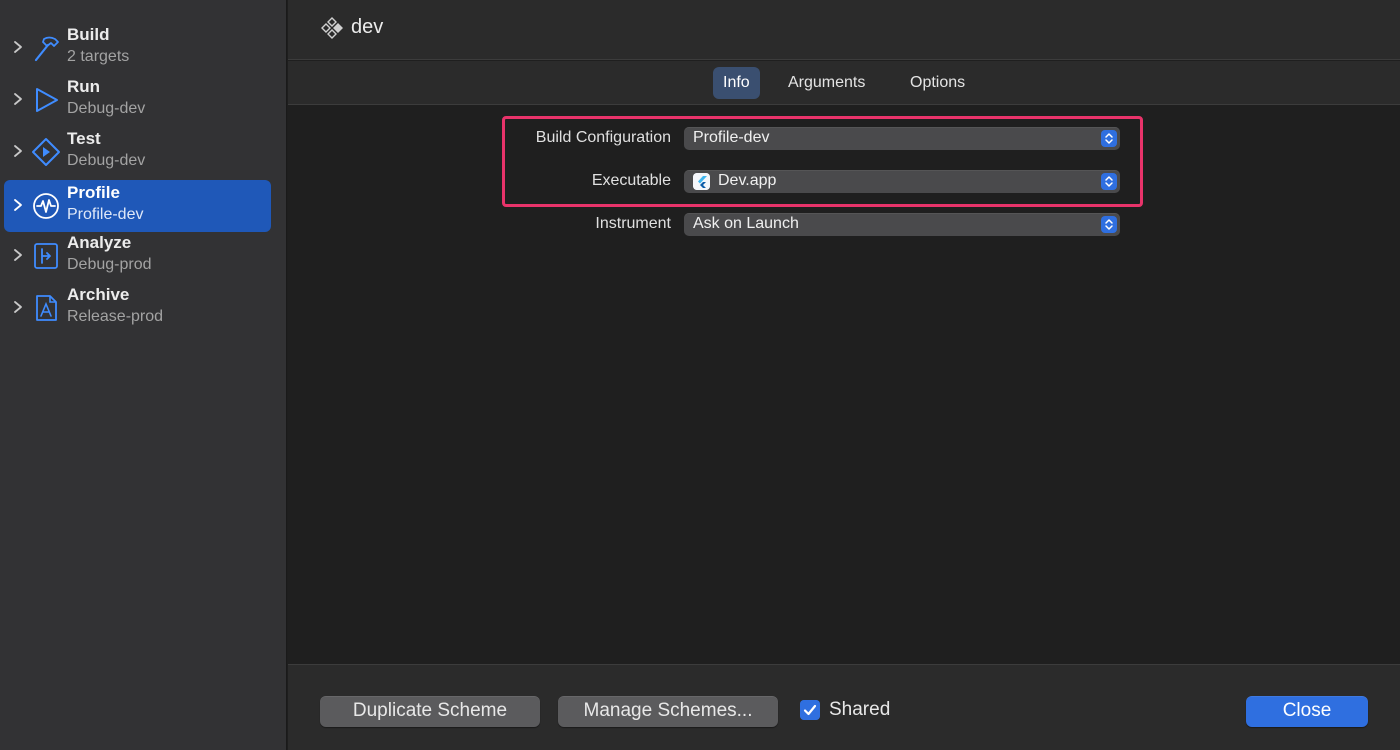 This screenshot has width=1400, height=750. I want to click on sidebar-item-archive: Archive Release-prod, so click(137, 308).